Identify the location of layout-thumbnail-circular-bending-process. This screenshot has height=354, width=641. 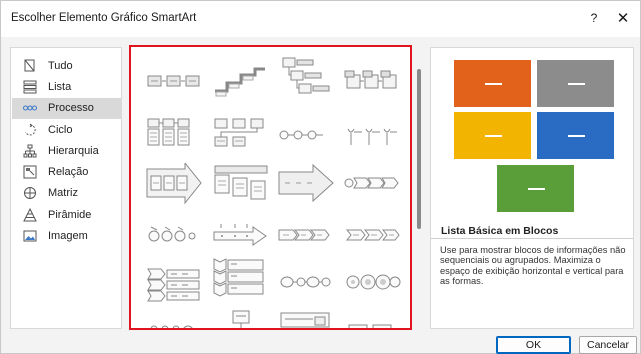
(306, 282).